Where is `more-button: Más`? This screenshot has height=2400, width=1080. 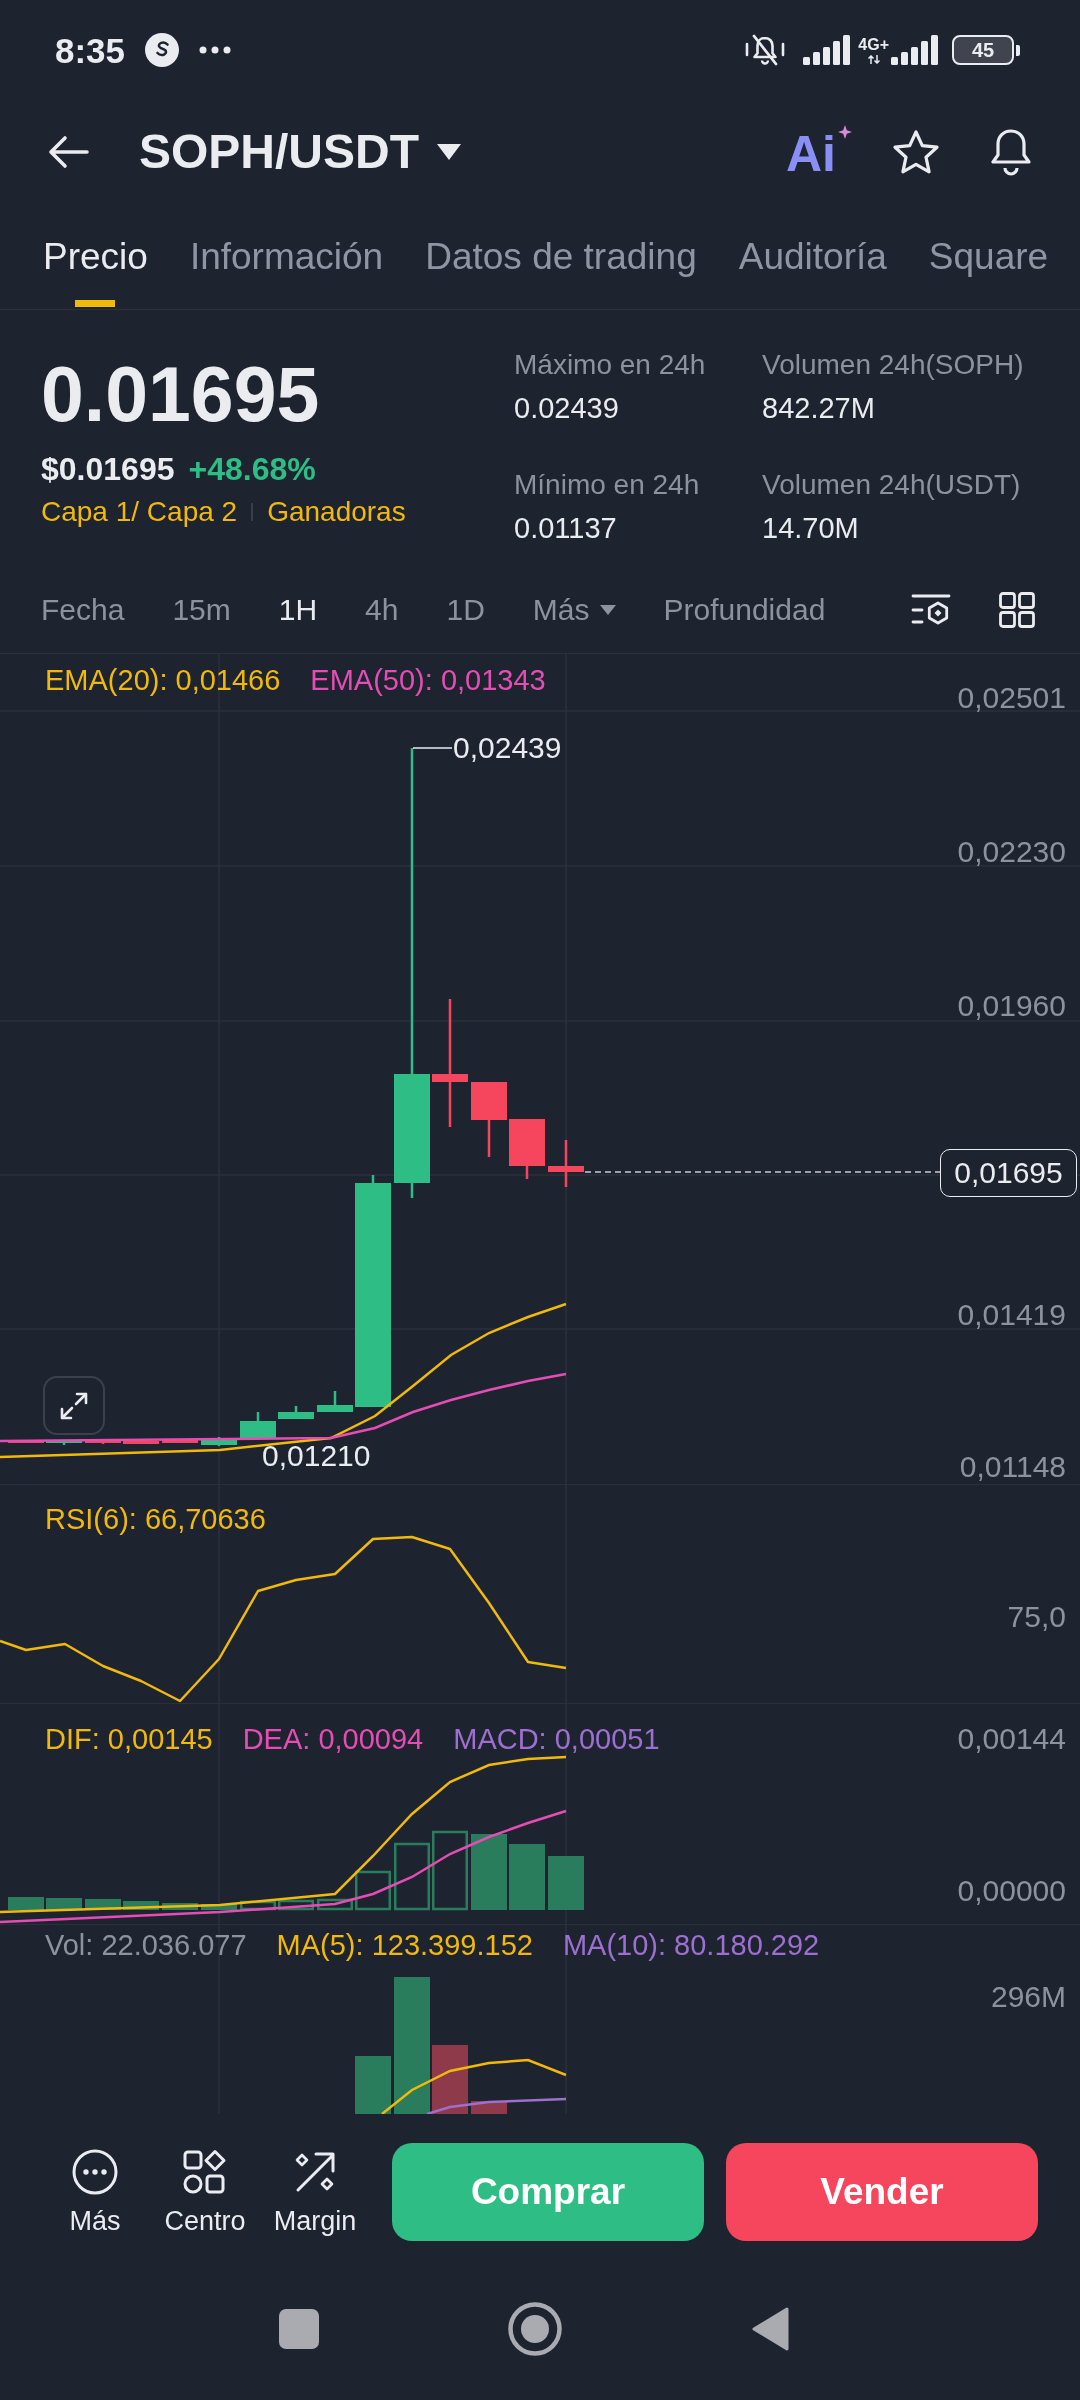 more-button: Más is located at coordinates (95, 2191).